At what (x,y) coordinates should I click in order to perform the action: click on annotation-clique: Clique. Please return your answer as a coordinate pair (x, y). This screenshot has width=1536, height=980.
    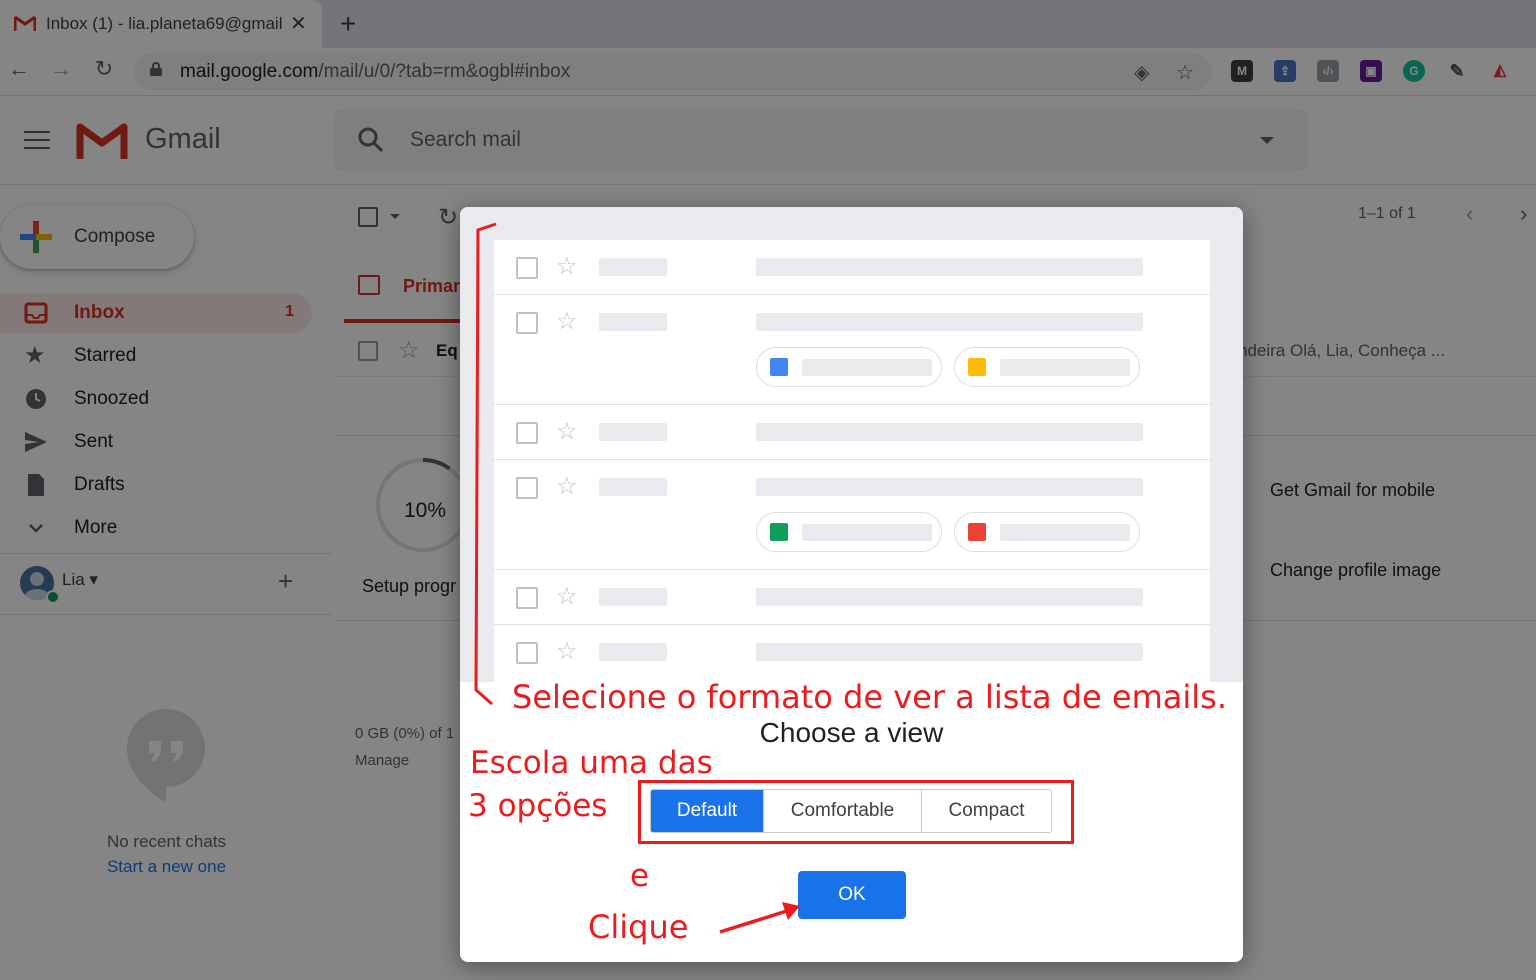
    Looking at the image, I should click on (638, 927).